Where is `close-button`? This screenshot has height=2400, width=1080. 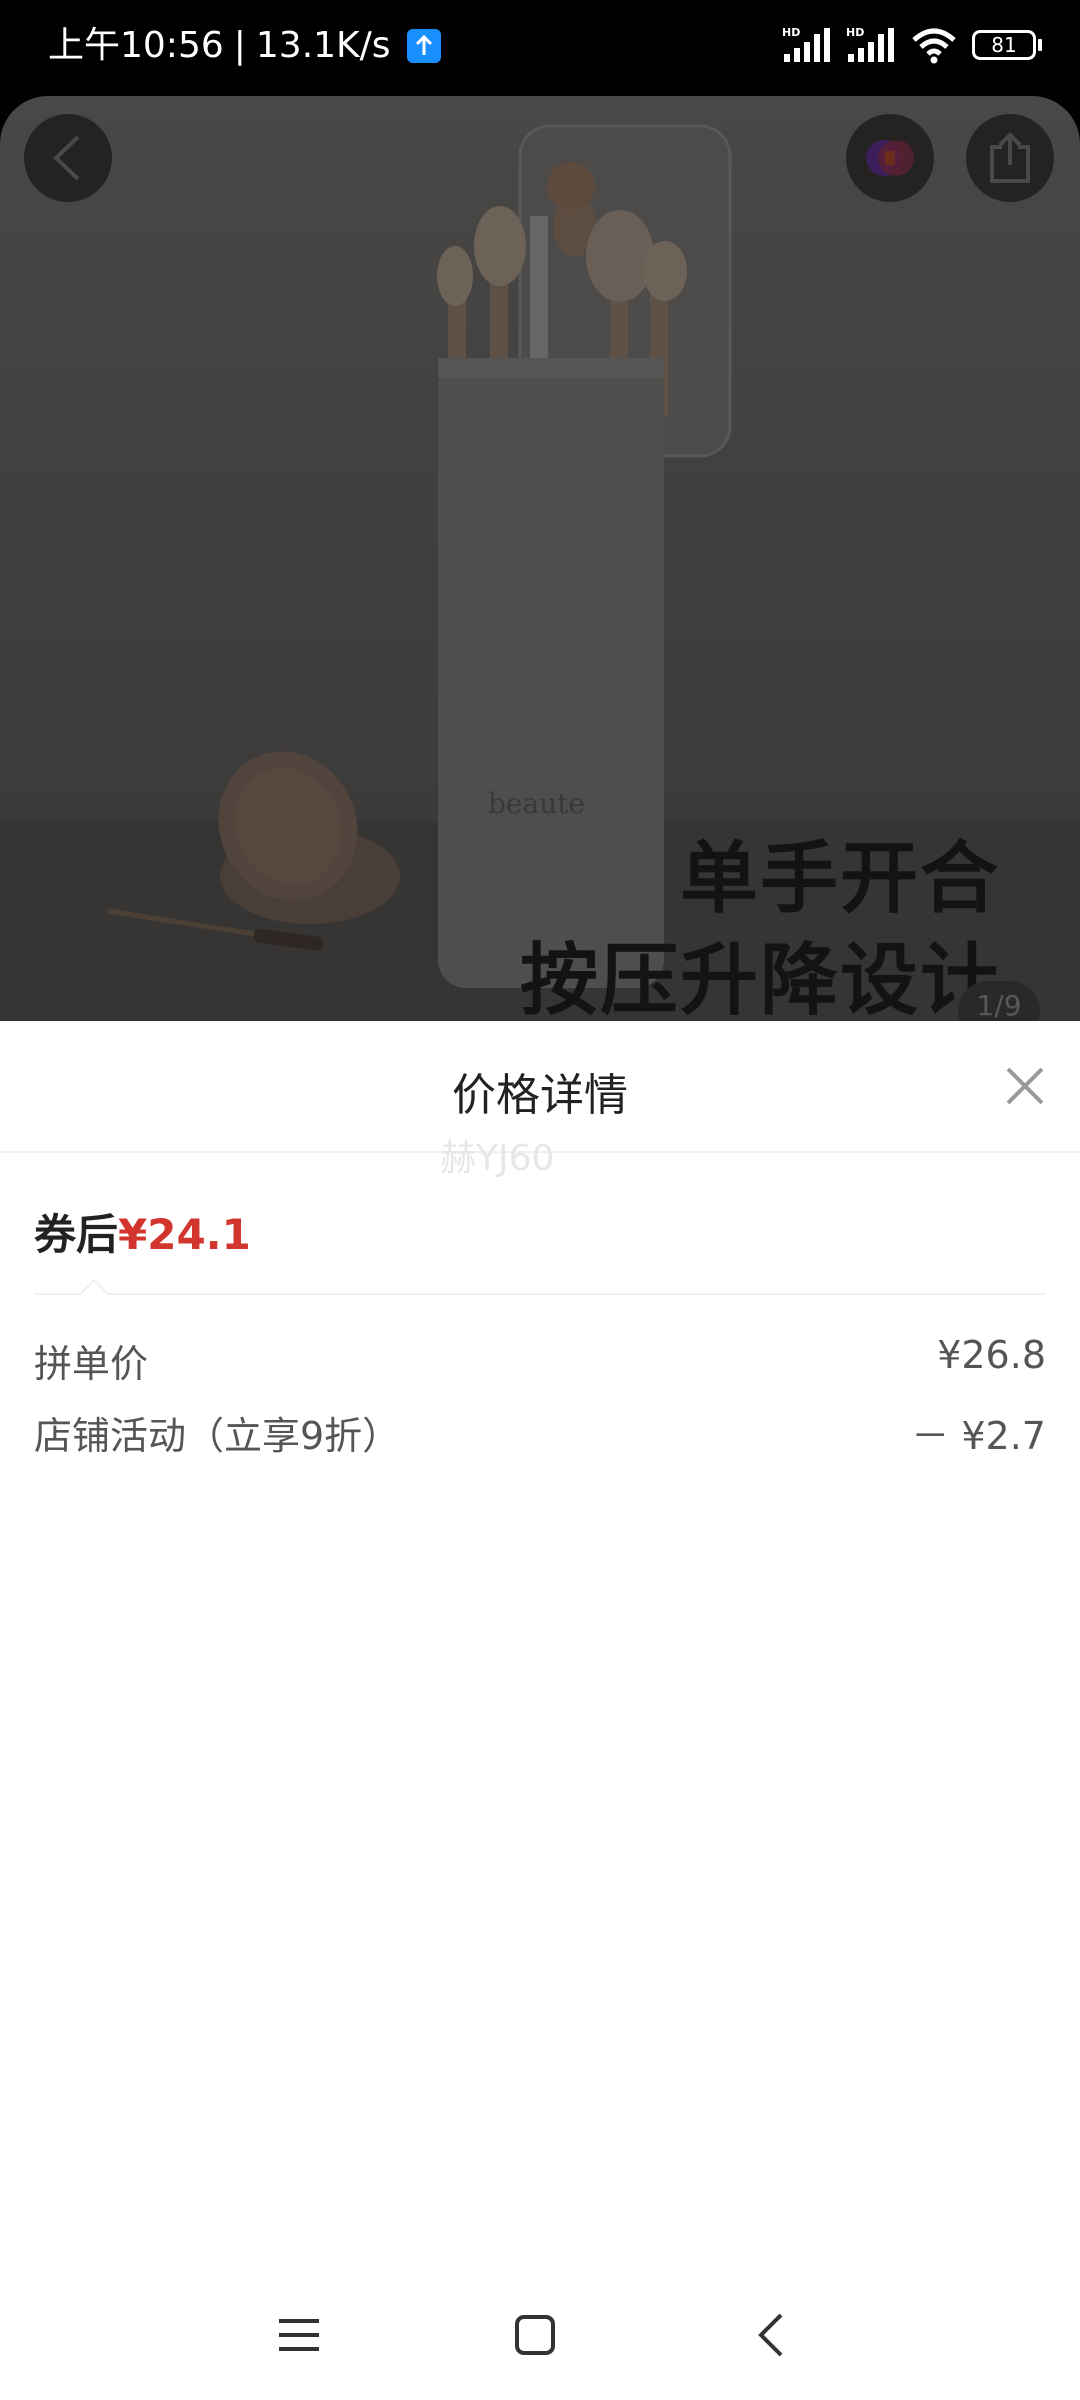
close-button is located at coordinates (1025, 1086).